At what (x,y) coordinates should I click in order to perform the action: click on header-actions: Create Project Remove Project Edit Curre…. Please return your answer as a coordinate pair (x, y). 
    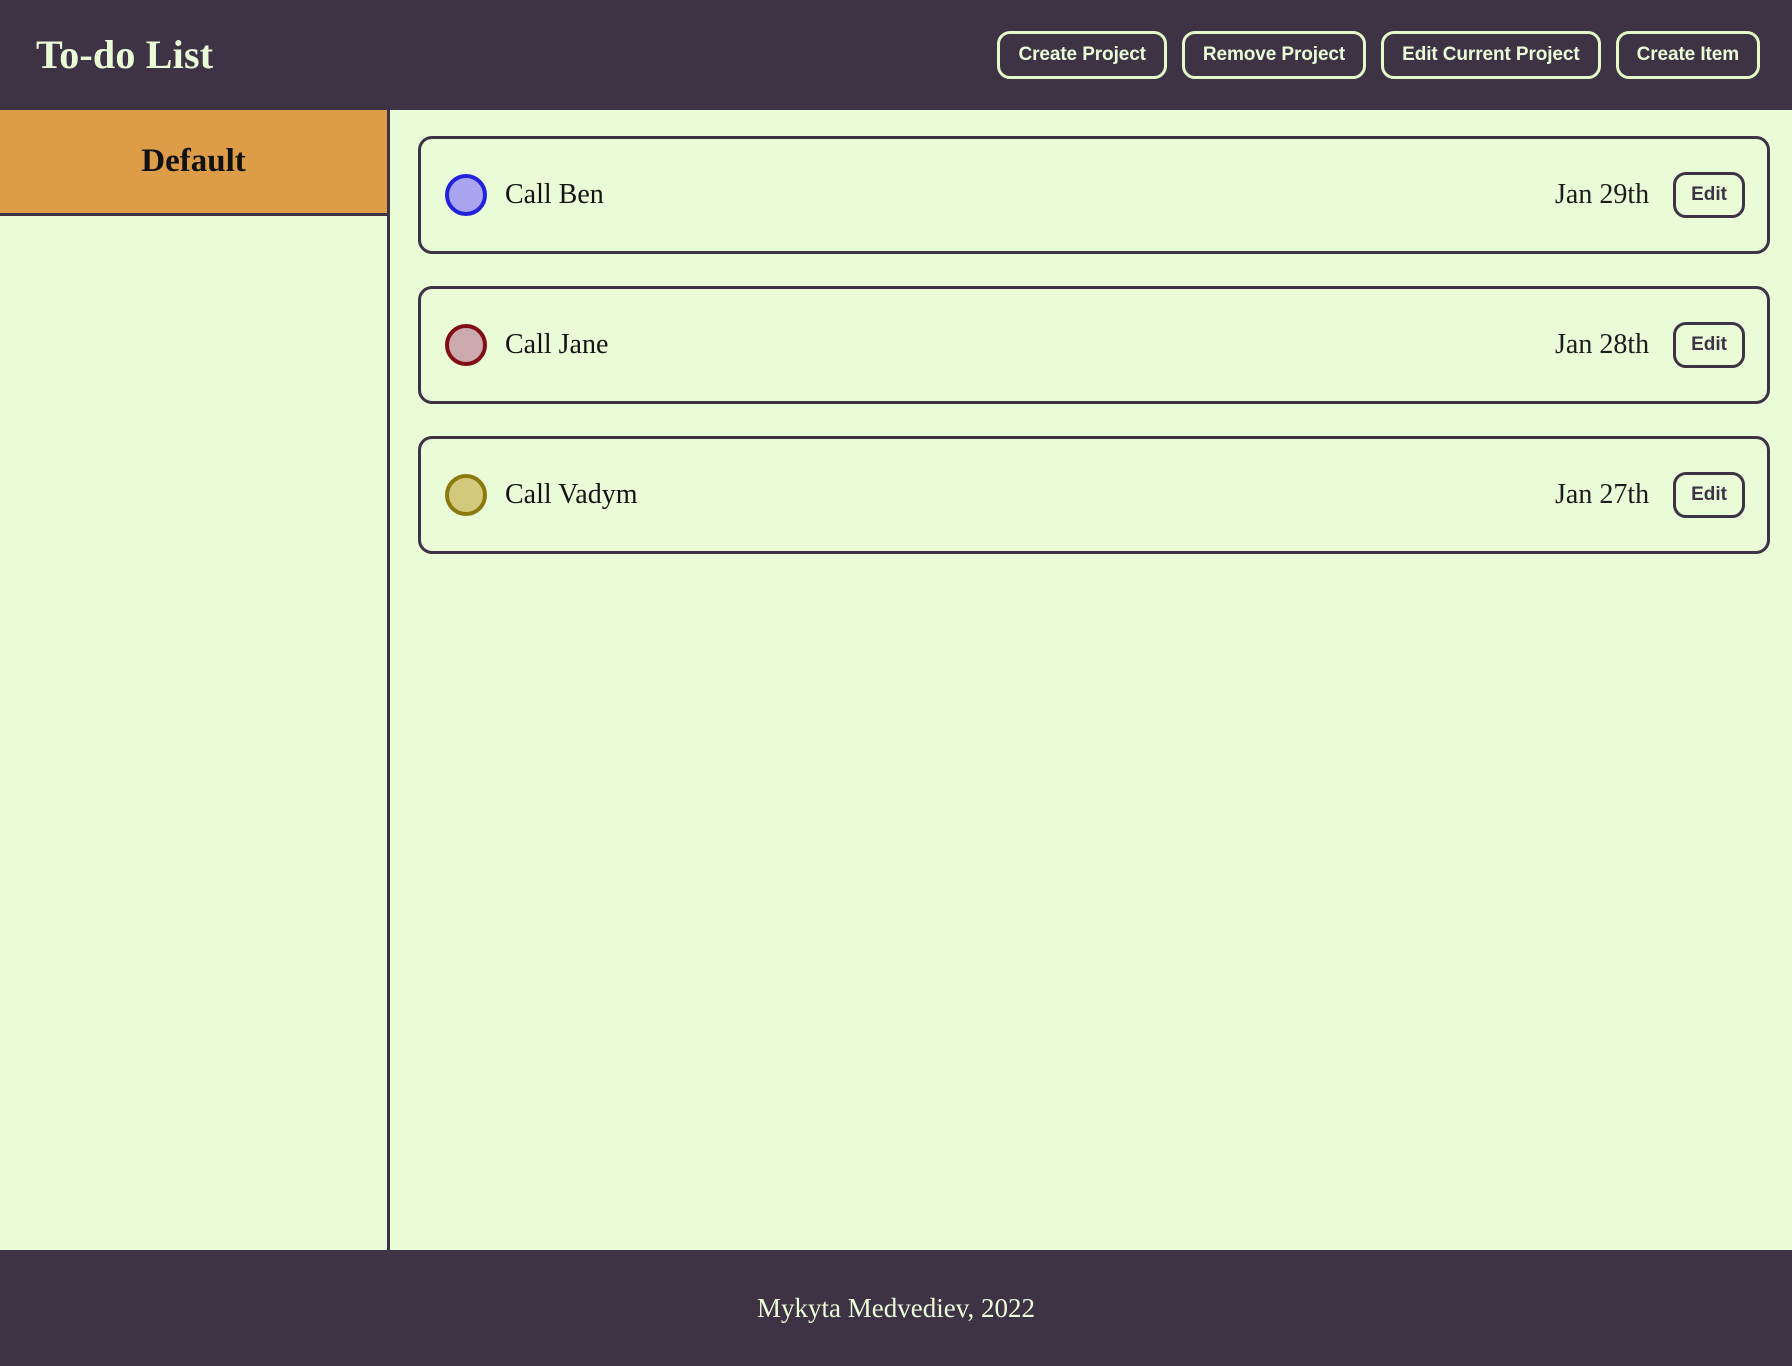
    Looking at the image, I should click on (1378, 55).